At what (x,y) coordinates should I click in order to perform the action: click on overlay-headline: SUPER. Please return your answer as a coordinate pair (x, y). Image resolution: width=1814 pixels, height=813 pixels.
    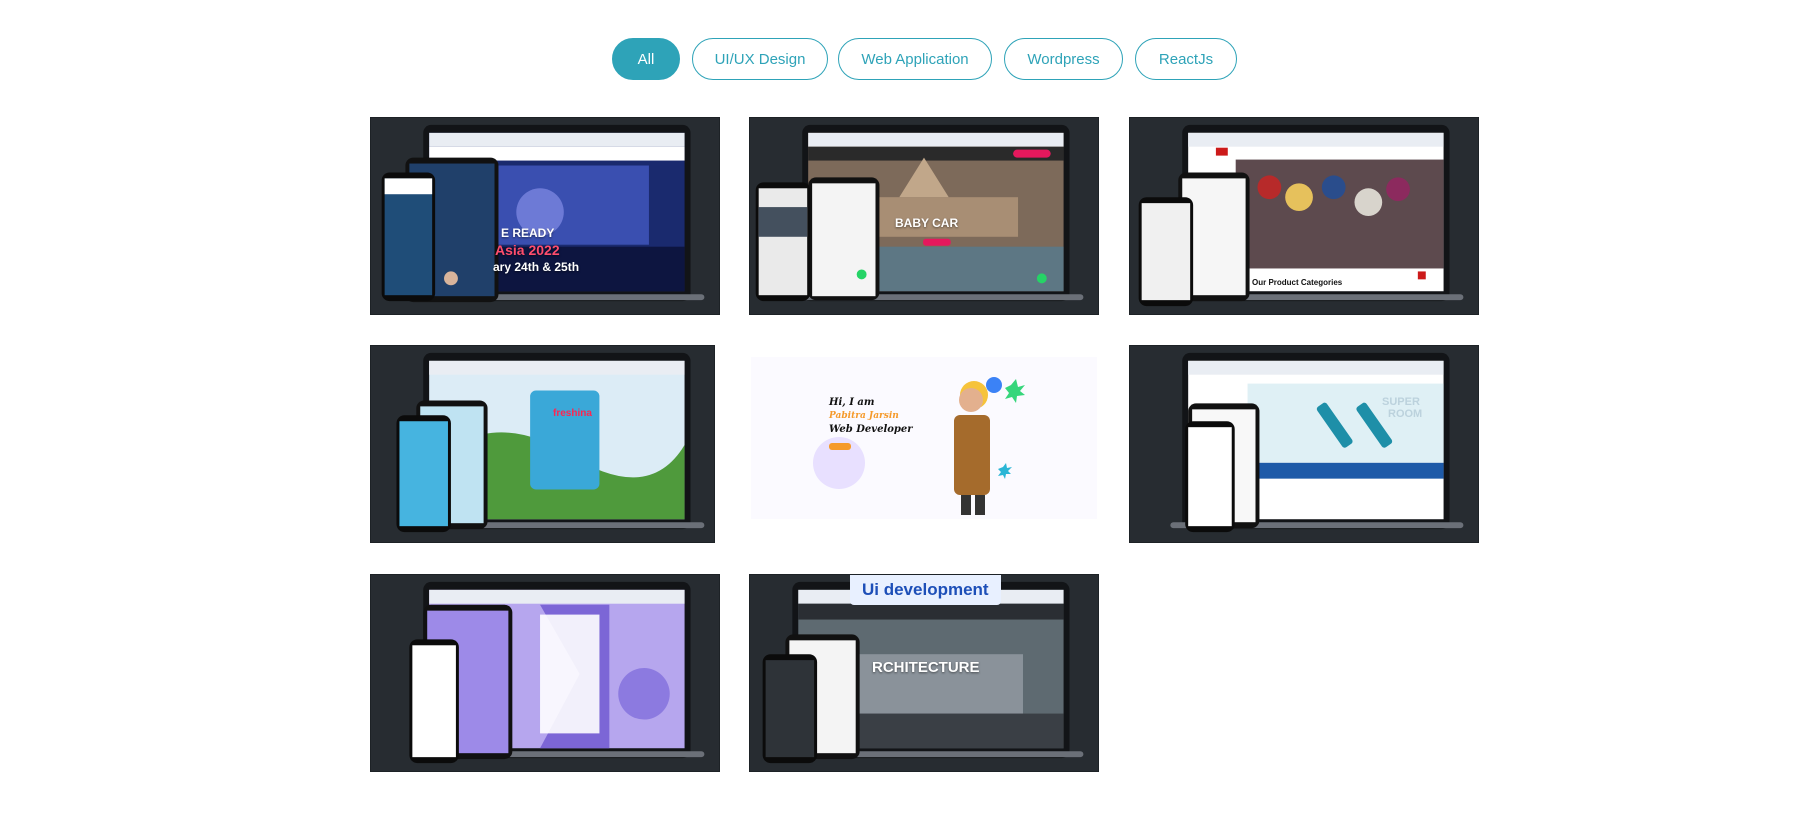
    Looking at the image, I should click on (1401, 402).